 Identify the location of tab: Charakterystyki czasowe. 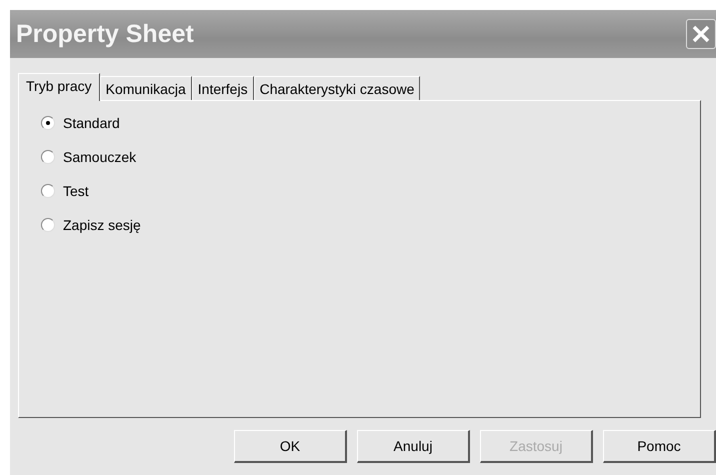
(337, 88).